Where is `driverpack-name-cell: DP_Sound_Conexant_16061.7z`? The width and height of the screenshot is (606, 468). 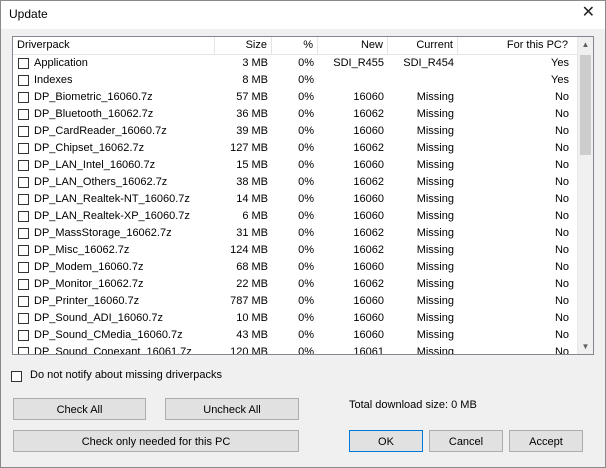 driverpack-name-cell: DP_Sound_Conexant_16061.7z is located at coordinates (113, 350).